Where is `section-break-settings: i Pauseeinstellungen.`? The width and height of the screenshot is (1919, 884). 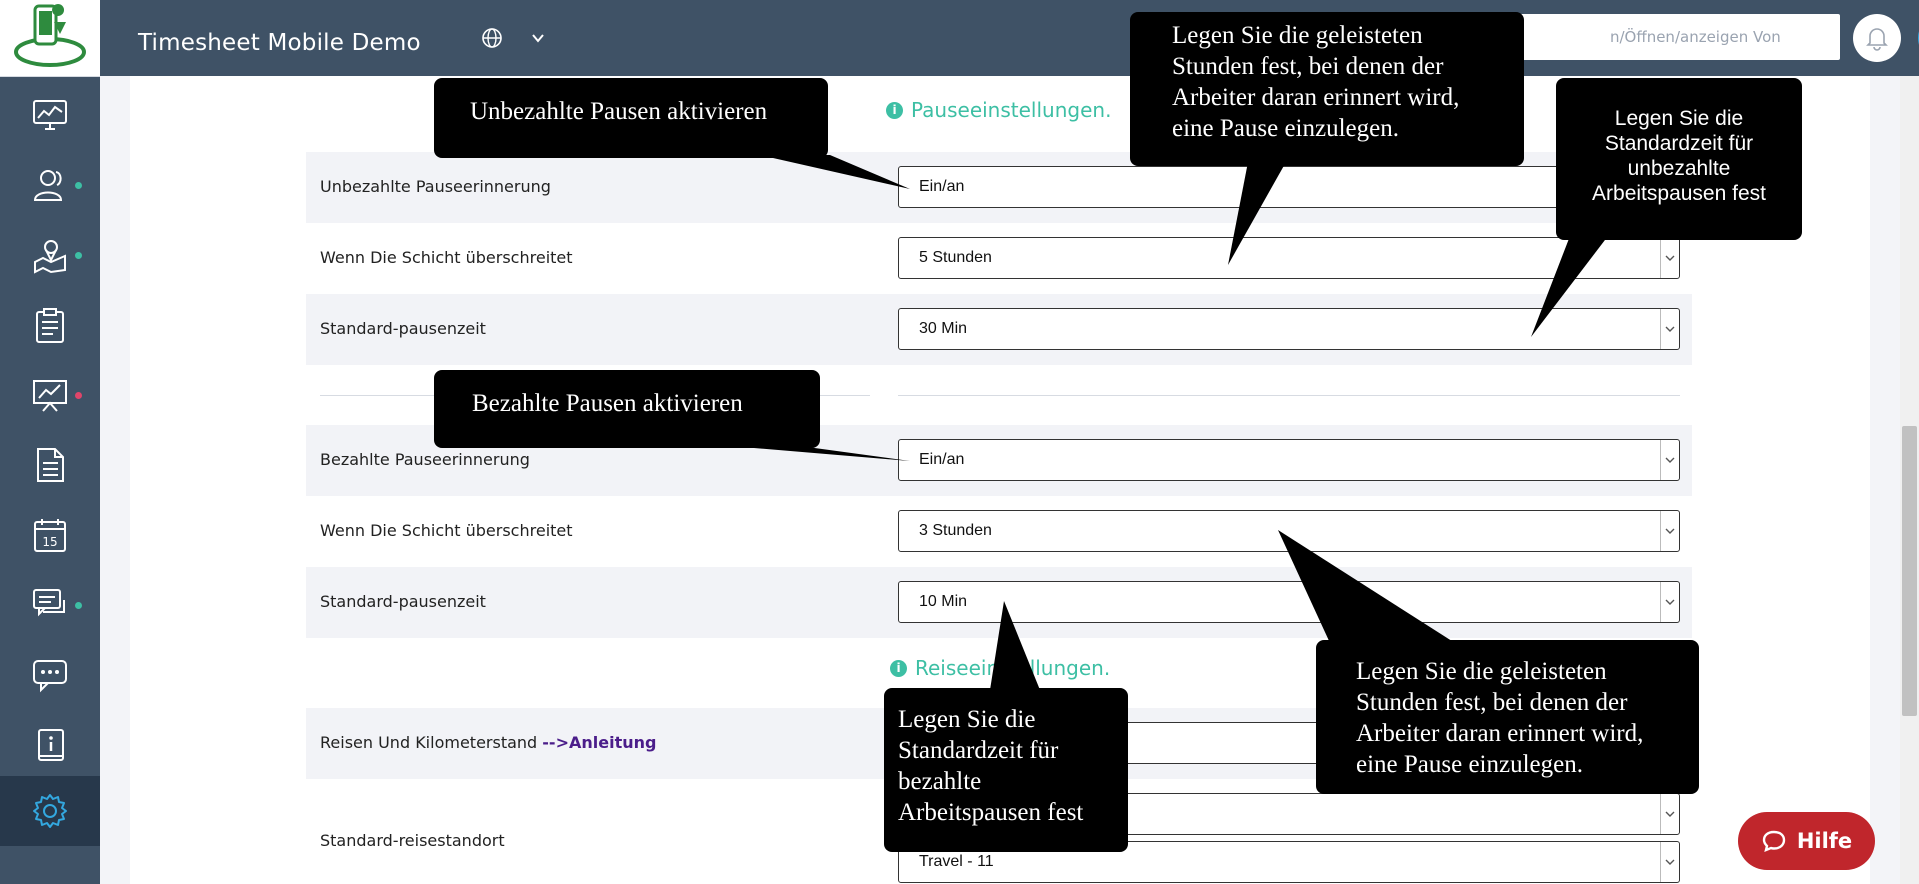
section-break-settings: i Pauseeinstellungen. is located at coordinates (998, 110).